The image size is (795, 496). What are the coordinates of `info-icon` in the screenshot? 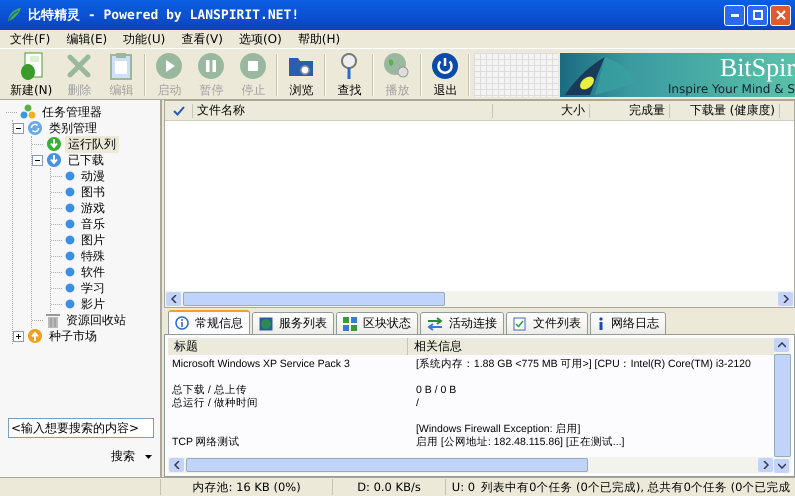 It's located at (182, 323).